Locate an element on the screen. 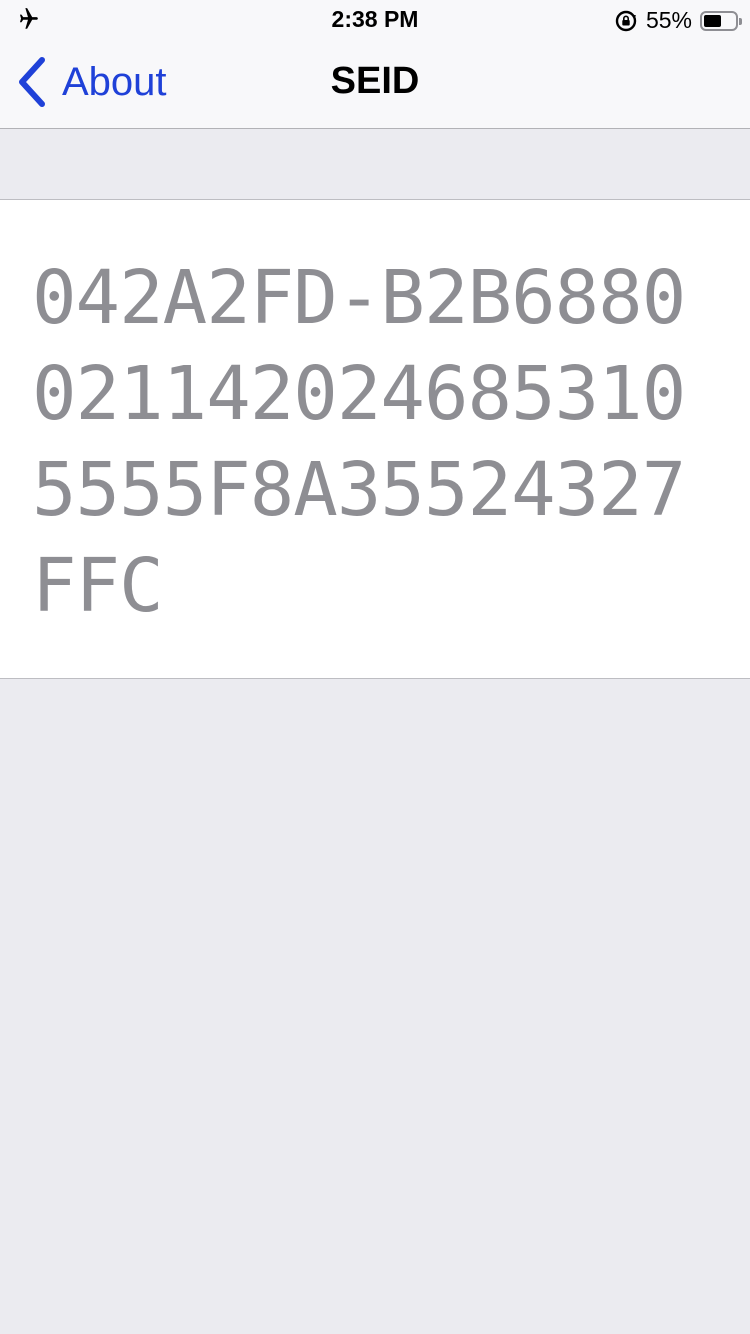 The image size is (750, 1334). navigation-bar: About SEID is located at coordinates (375, 84).